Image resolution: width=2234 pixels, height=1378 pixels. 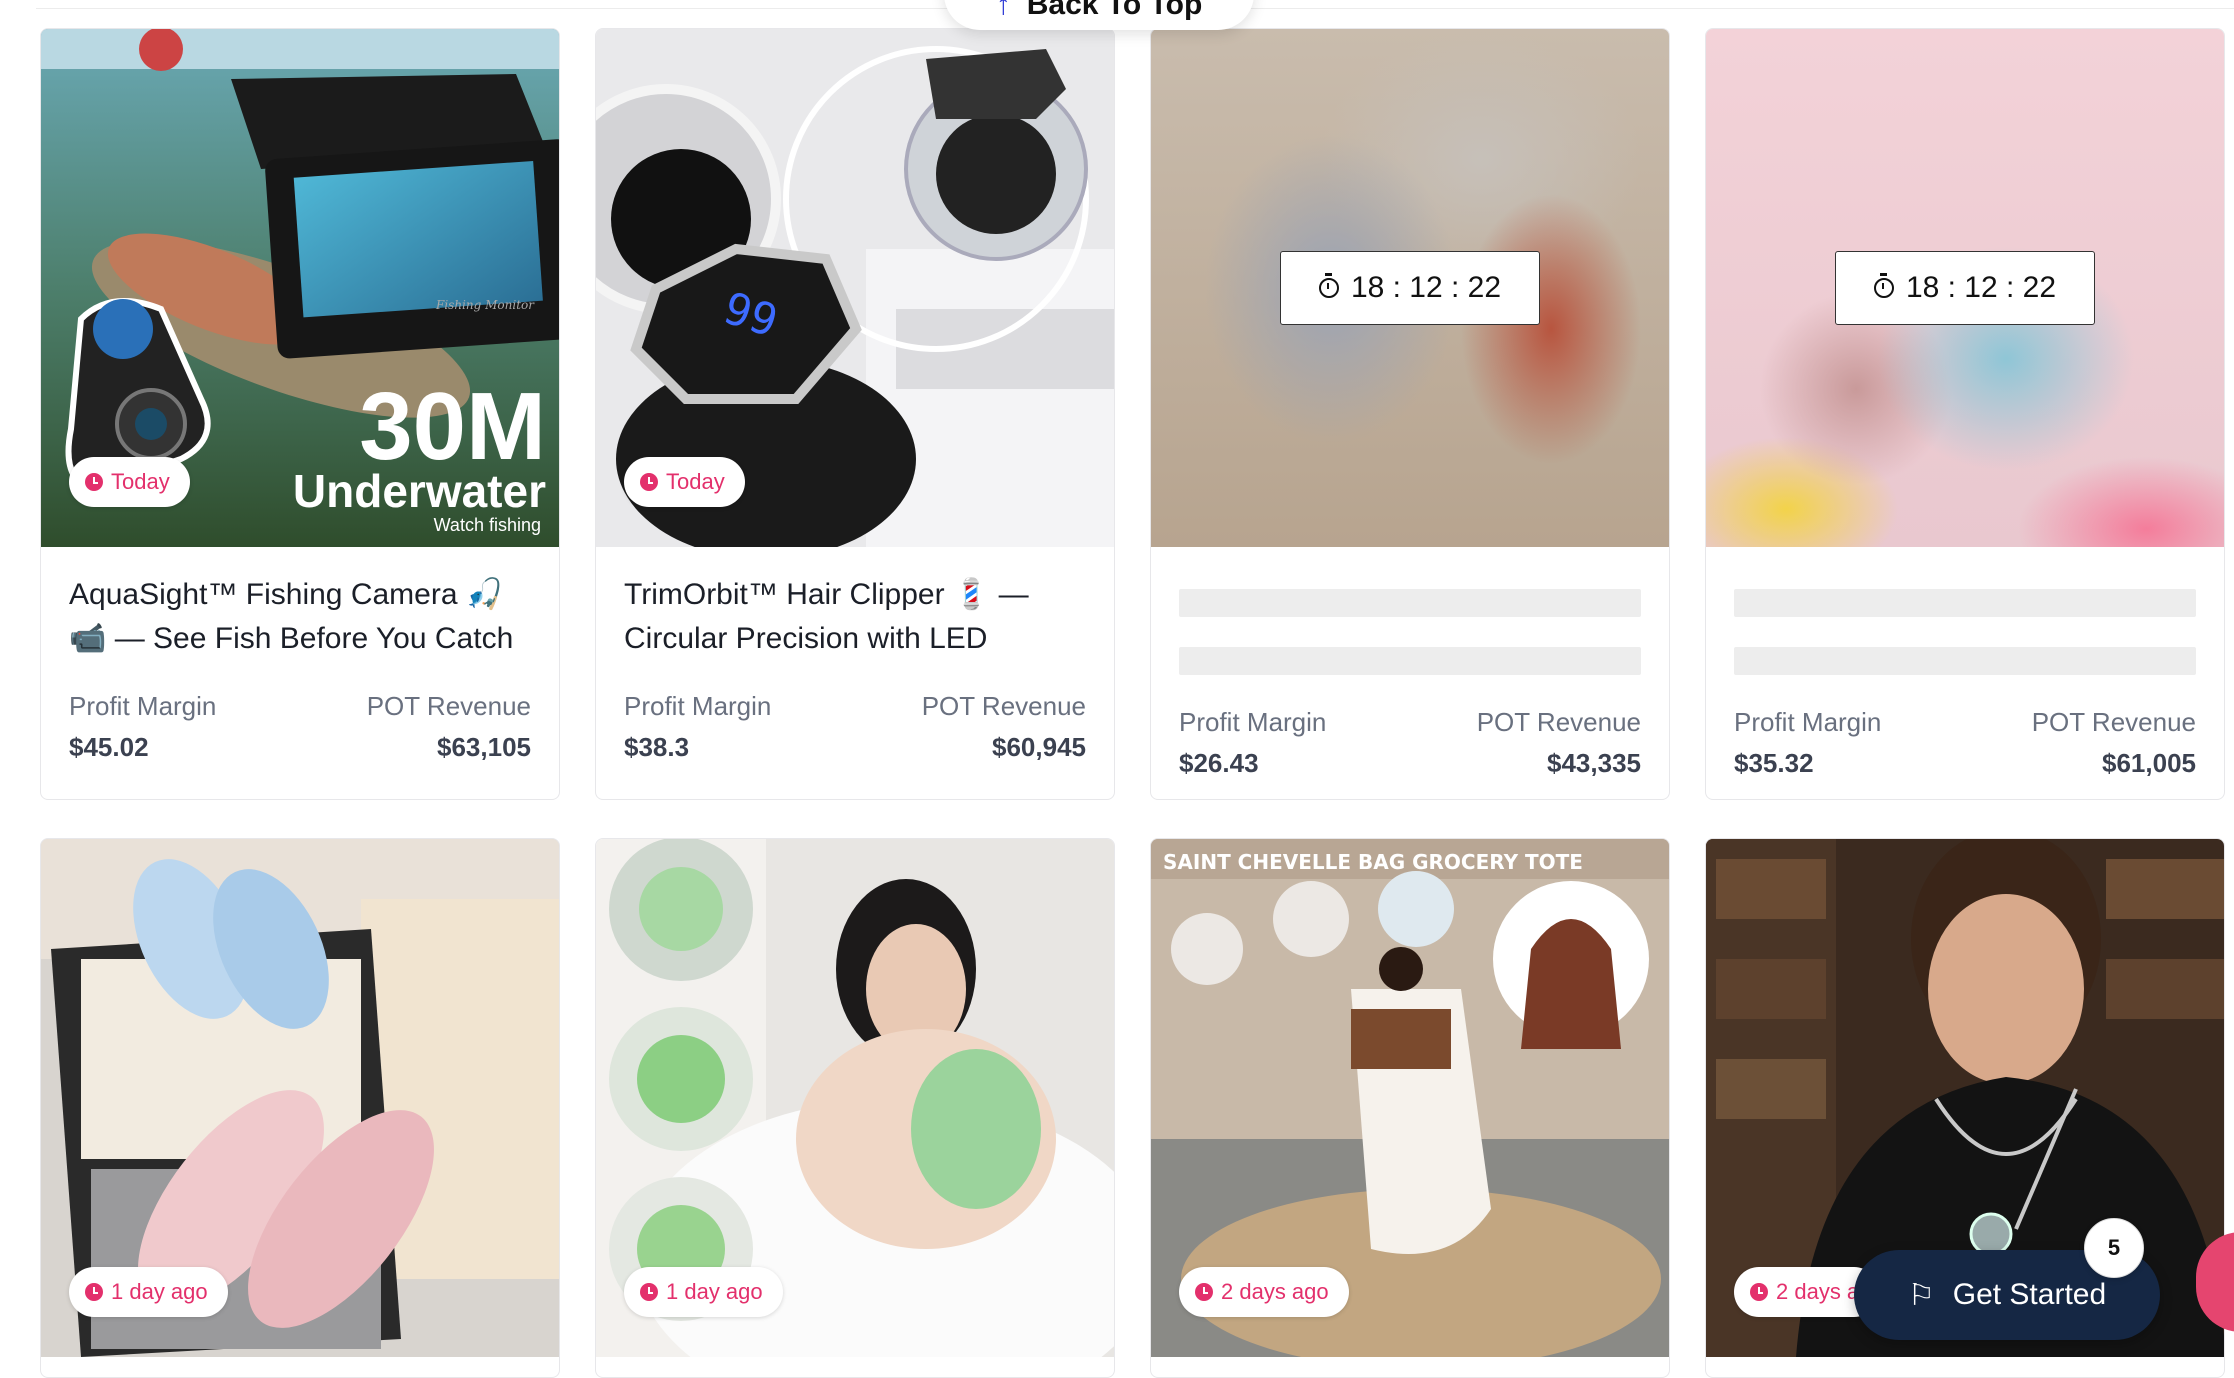 What do you see at coordinates (1219, 763) in the screenshot?
I see `profit-margin-value: $26.43` at bounding box center [1219, 763].